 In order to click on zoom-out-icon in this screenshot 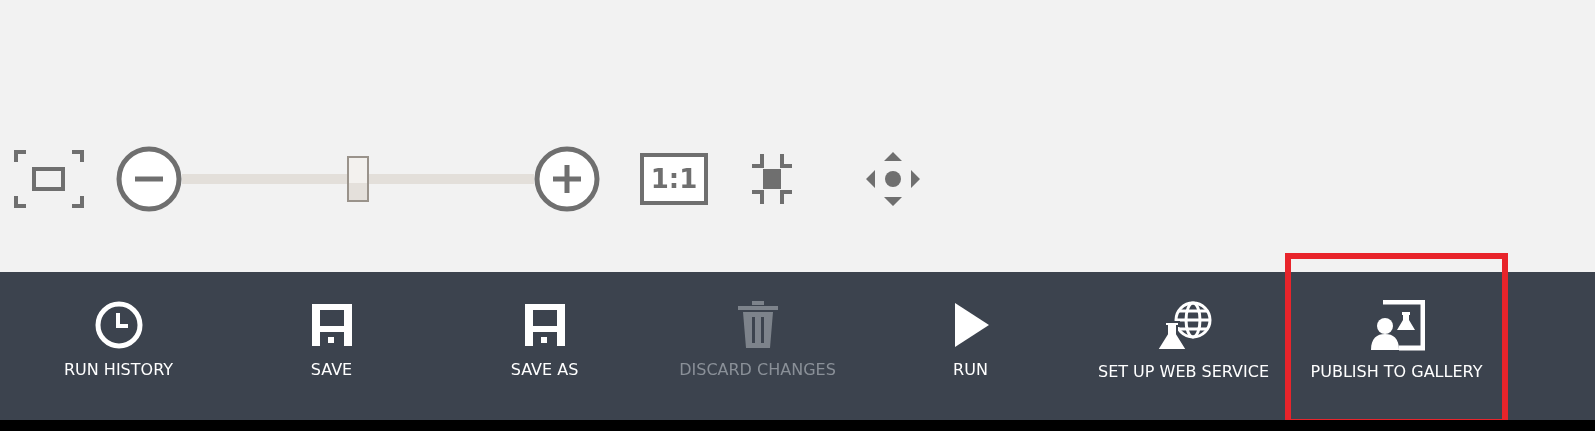, I will do `click(149, 179)`.